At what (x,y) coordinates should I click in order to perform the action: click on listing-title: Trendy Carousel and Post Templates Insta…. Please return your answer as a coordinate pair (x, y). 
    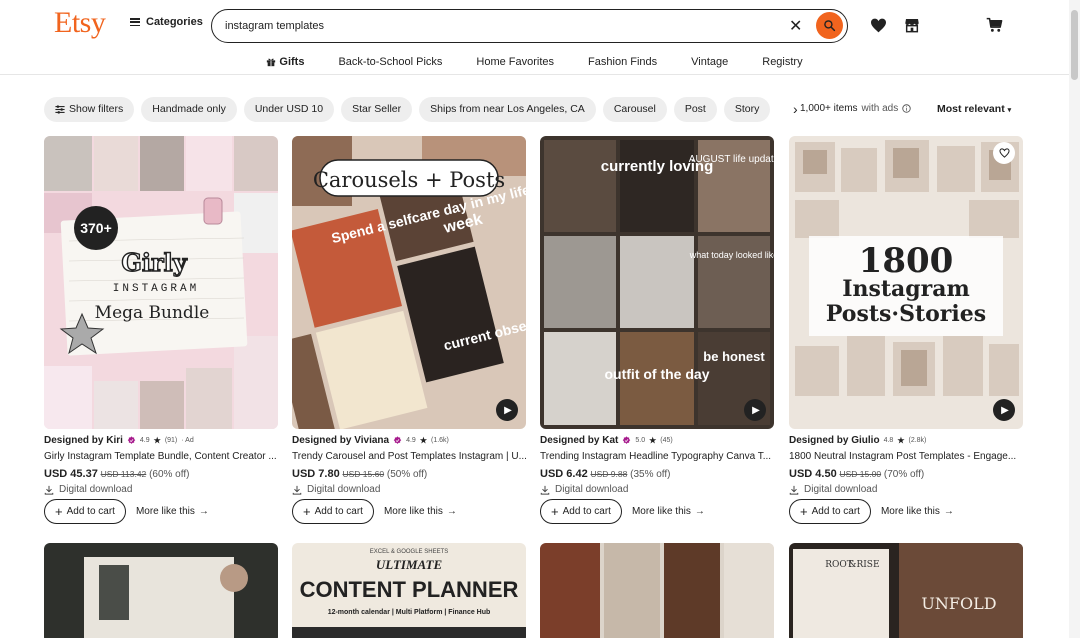
    Looking at the image, I should click on (411, 456).